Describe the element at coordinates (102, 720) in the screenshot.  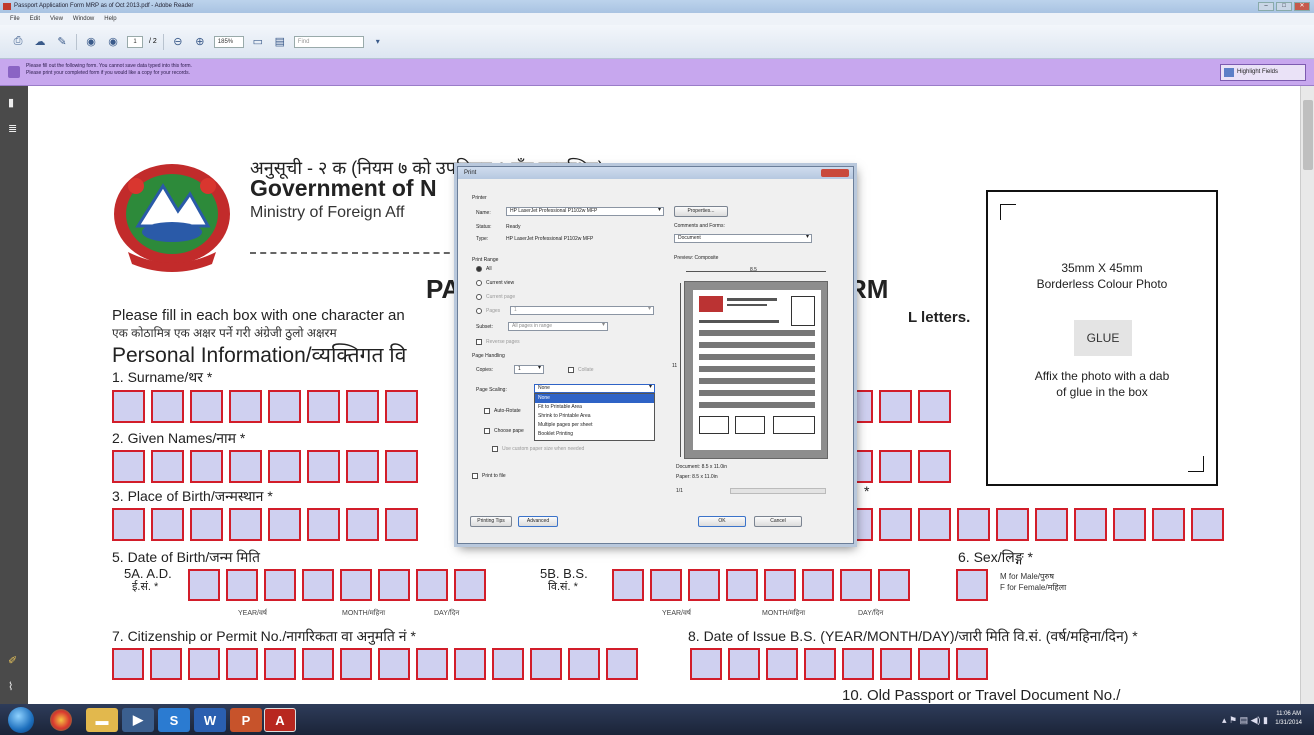
I see `file-explorer-icon: ▬` at that location.